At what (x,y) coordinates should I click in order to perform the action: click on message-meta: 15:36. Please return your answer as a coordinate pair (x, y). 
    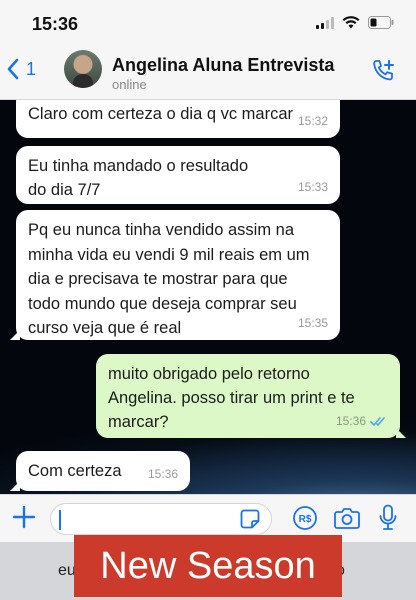
    Looking at the image, I should click on (362, 421).